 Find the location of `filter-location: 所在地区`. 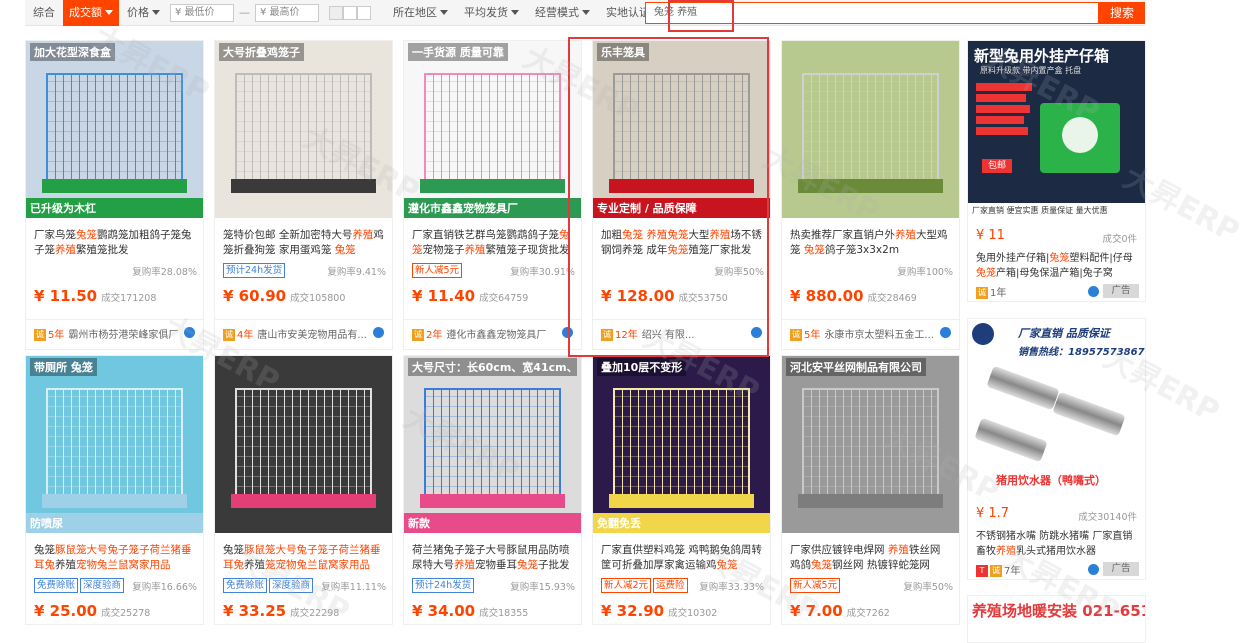

filter-location: 所在地区 is located at coordinates (420, 13).